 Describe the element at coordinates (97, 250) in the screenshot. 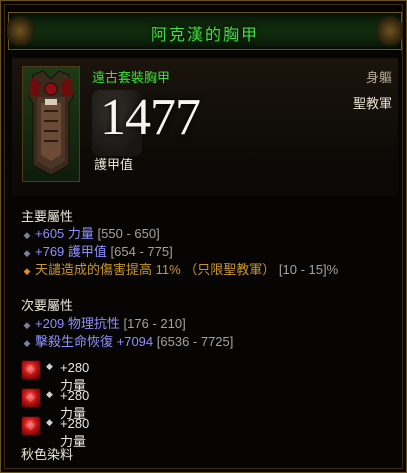

I see `primary-stat: ◆ +769 護甲值 [654 - 775]` at that location.